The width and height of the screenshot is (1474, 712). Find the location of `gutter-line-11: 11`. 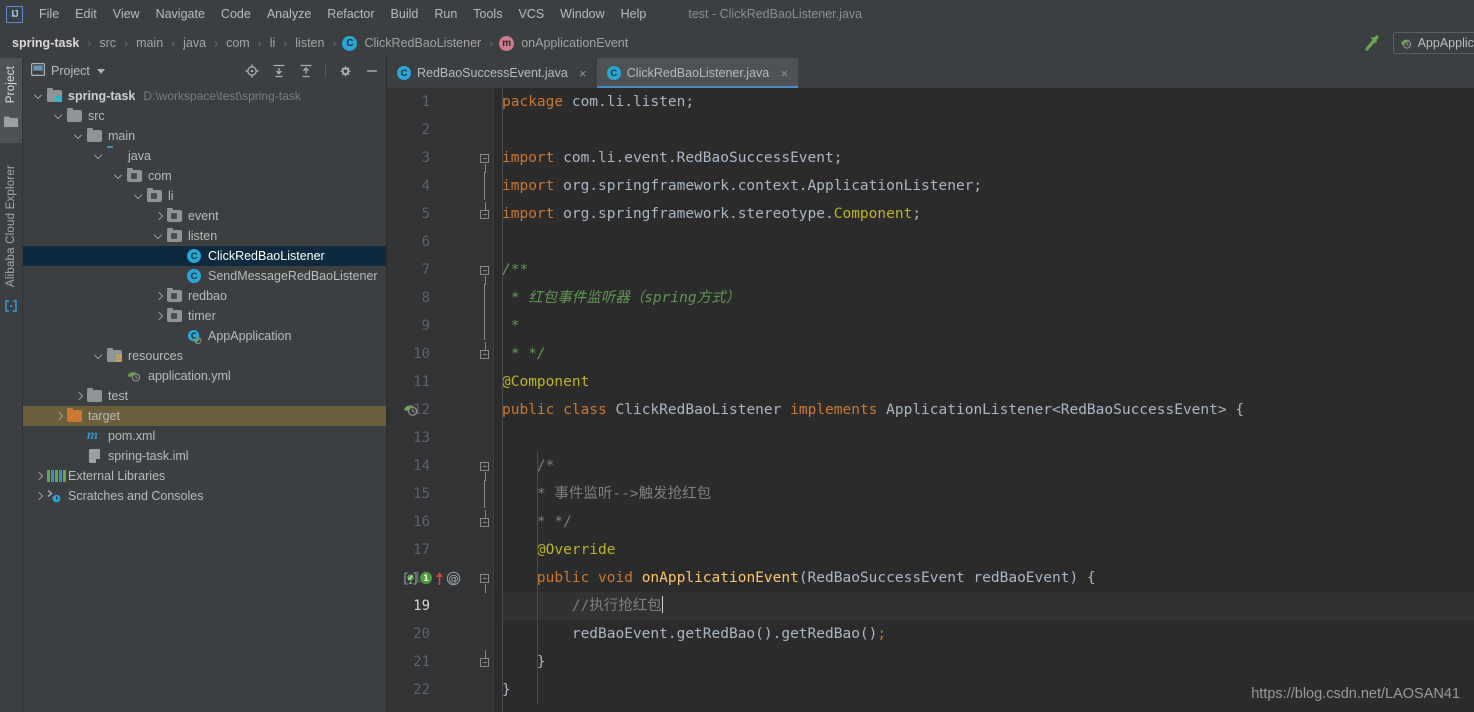

gutter-line-11: 11 is located at coordinates (440, 382).